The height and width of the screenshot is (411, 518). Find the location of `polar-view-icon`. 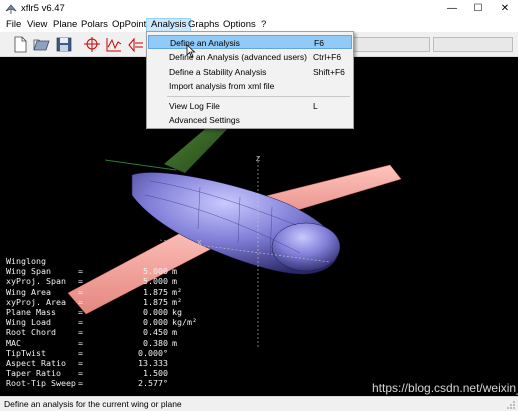

polar-view-icon is located at coordinates (92, 44).